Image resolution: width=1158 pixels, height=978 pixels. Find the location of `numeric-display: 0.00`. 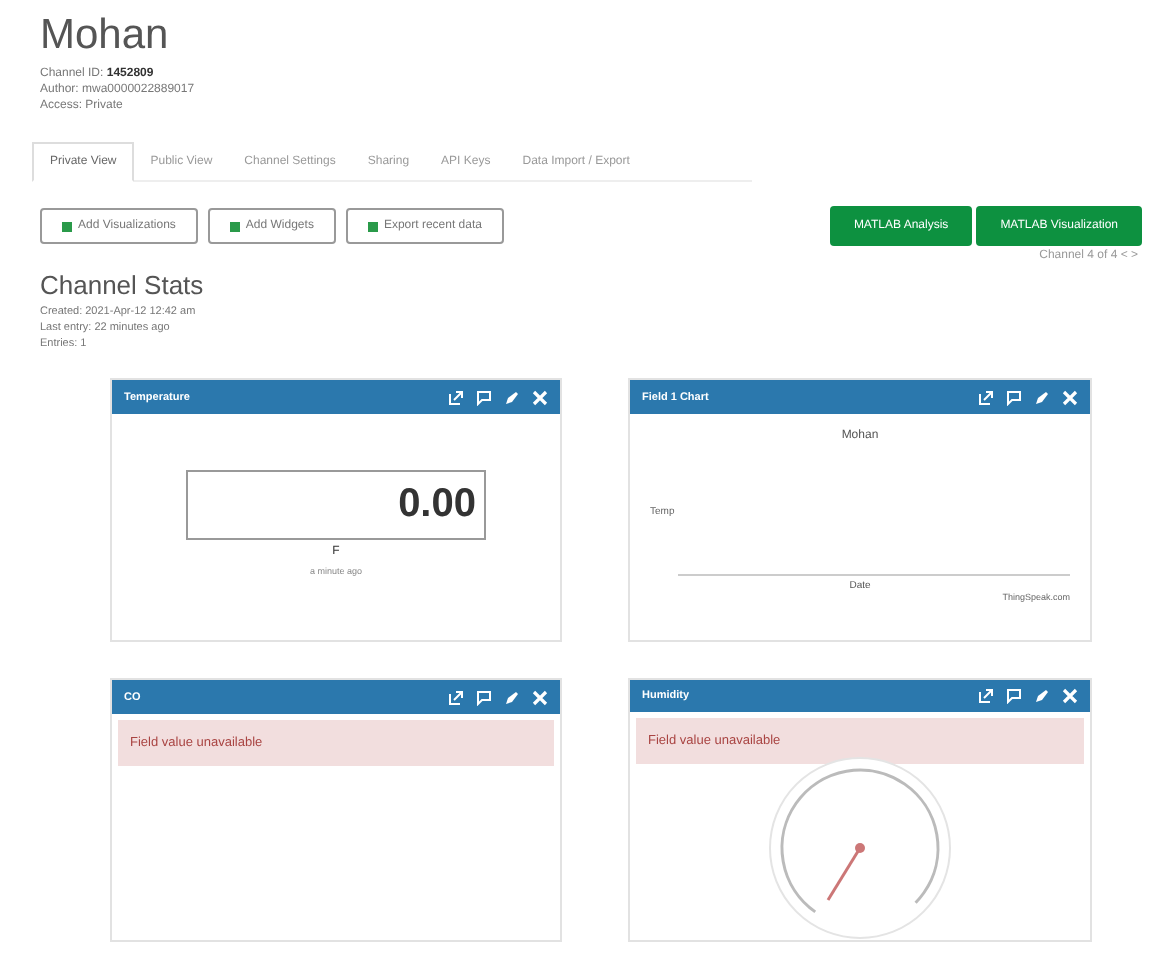

numeric-display: 0.00 is located at coordinates (336, 505).